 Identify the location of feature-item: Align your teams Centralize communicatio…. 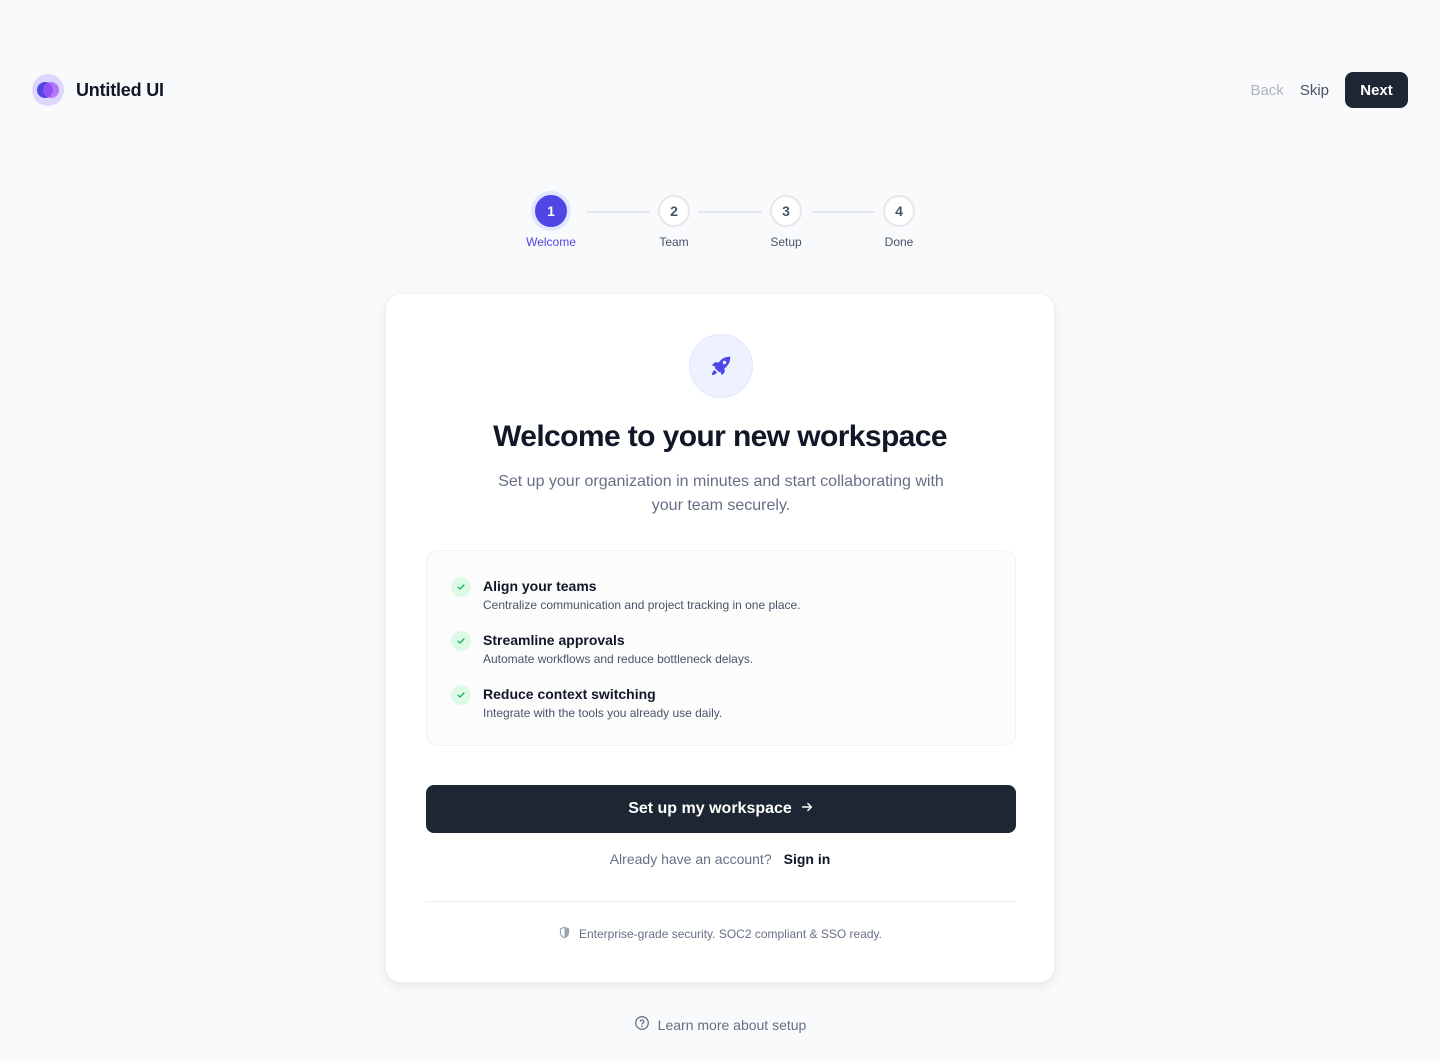
(626, 594).